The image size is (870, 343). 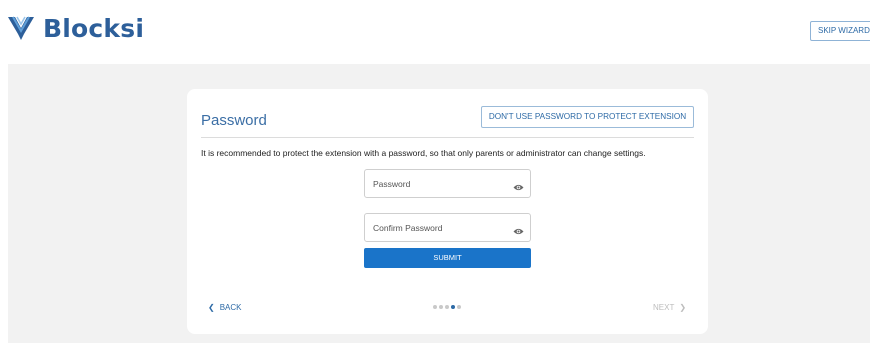 I want to click on chevron-right-icon: ❯, so click(x=683, y=307).